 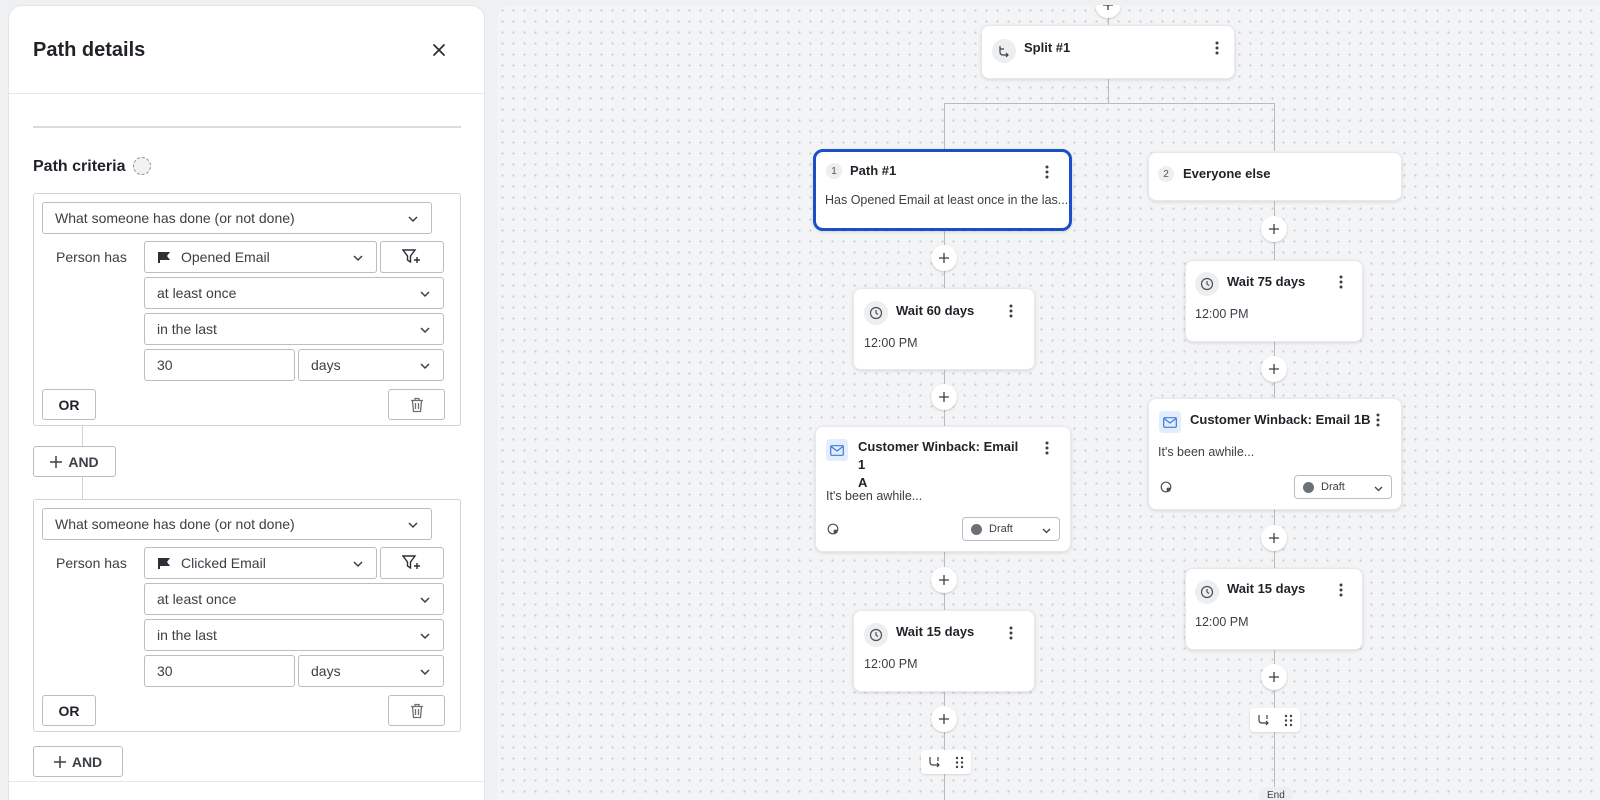 I want to click on filter-plus-icon, so click(x=411, y=562).